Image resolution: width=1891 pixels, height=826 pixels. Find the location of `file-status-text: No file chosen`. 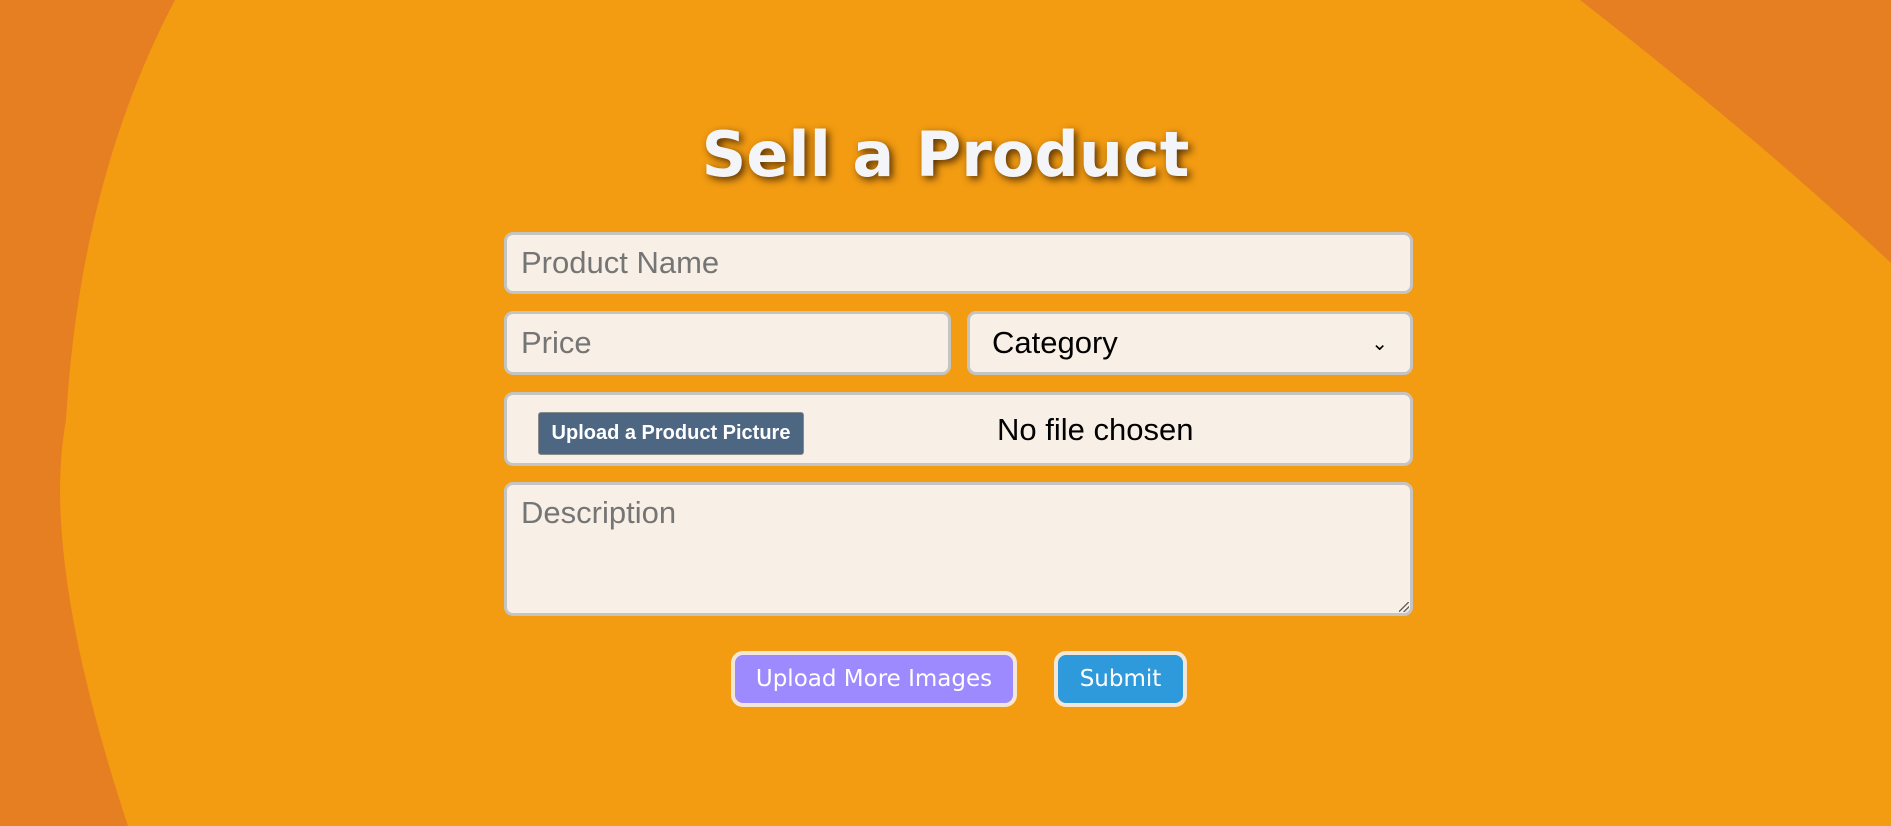

file-status-text: No file chosen is located at coordinates (1095, 429).